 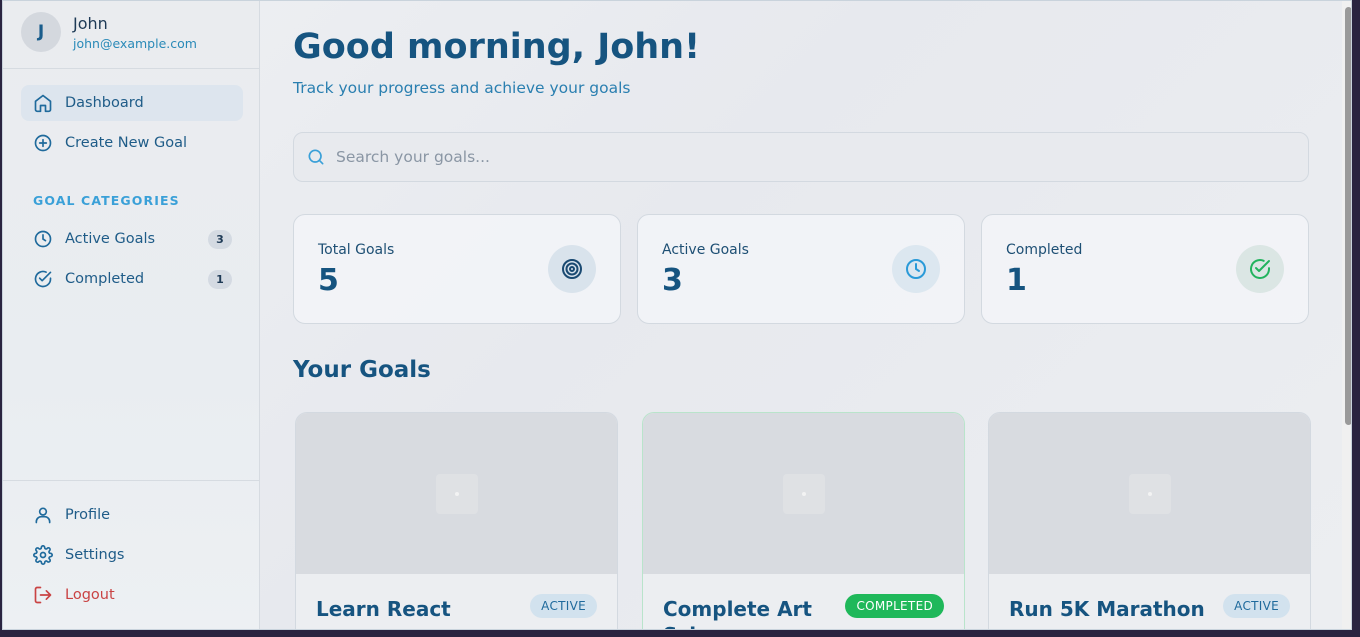 What do you see at coordinates (894, 606) in the screenshot?
I see `status-badge: COMPLETED` at bounding box center [894, 606].